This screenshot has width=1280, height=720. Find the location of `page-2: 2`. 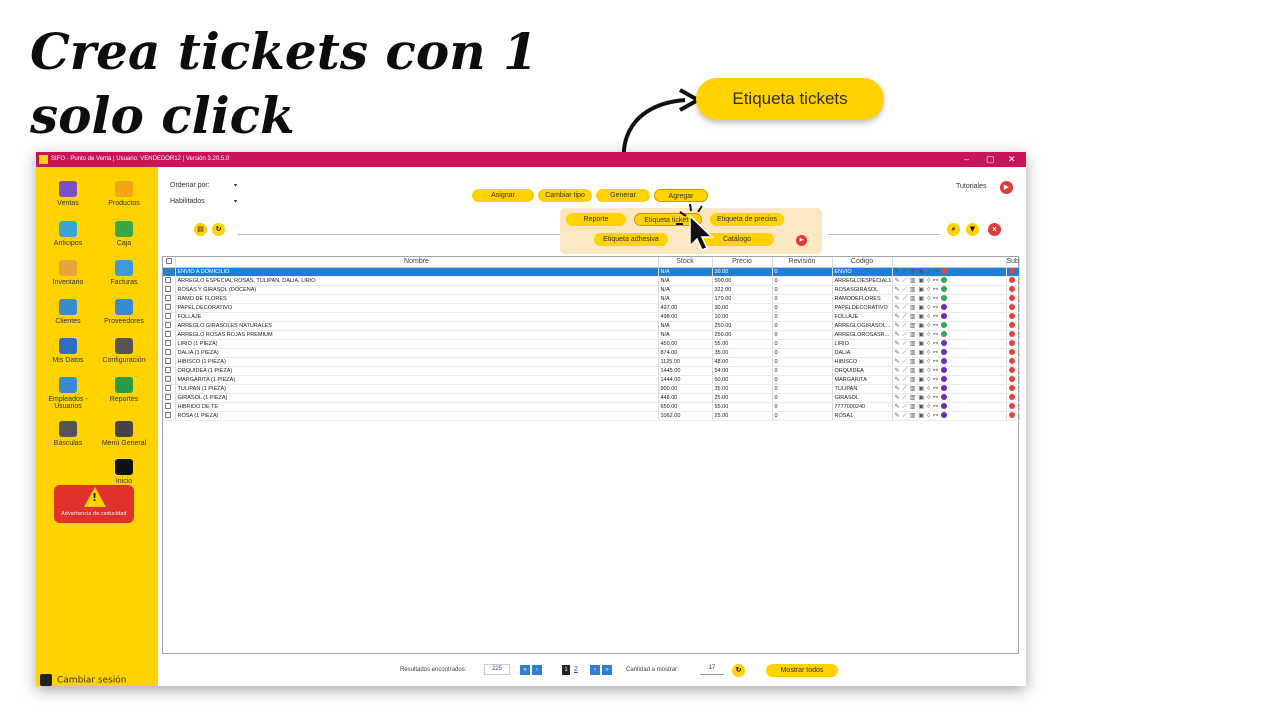

page-2: 2 is located at coordinates (576, 669).